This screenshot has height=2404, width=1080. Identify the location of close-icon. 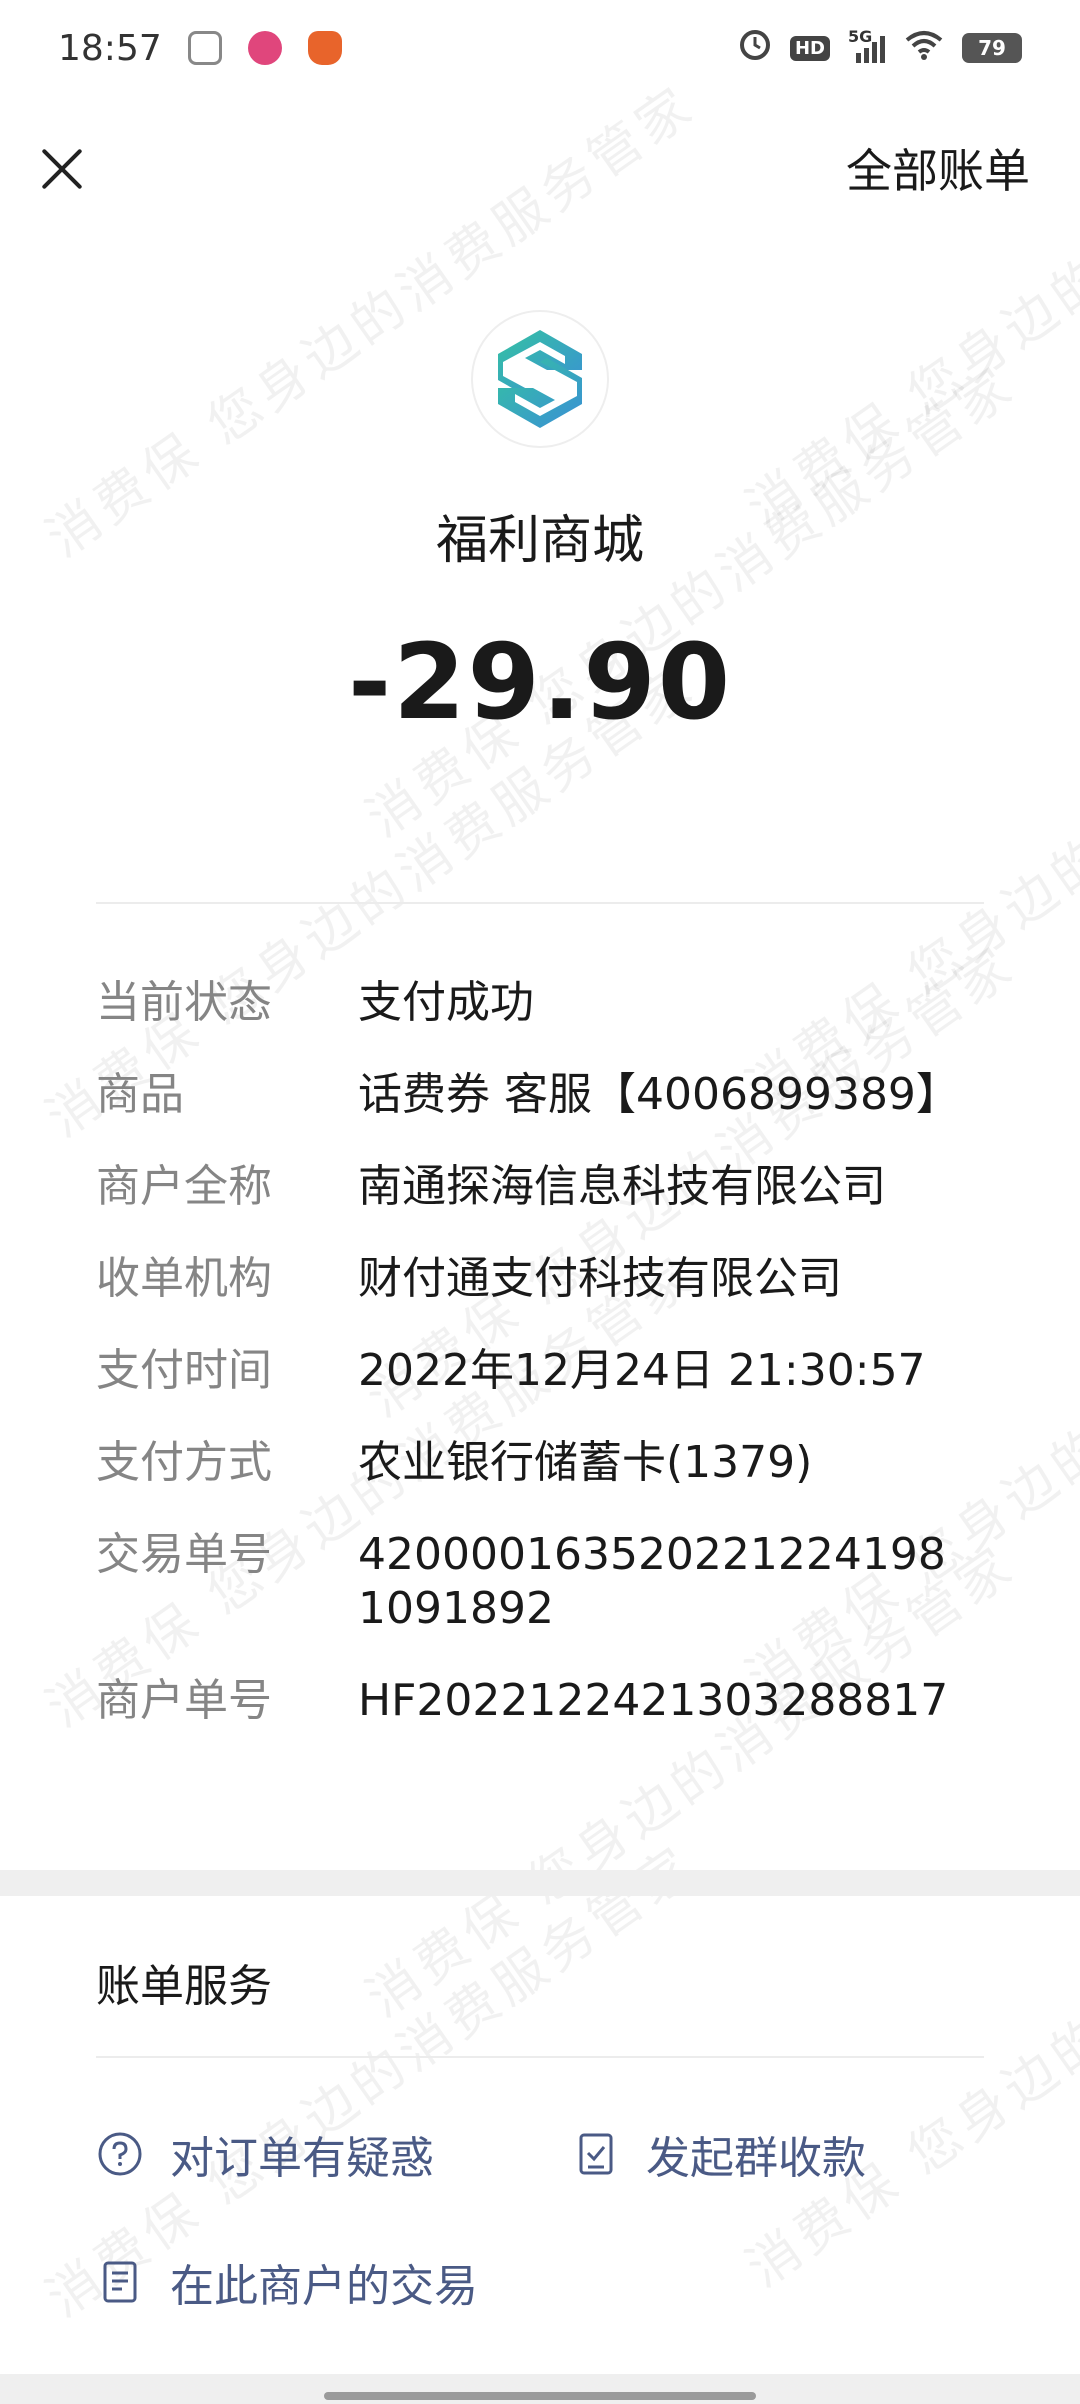
(62, 168).